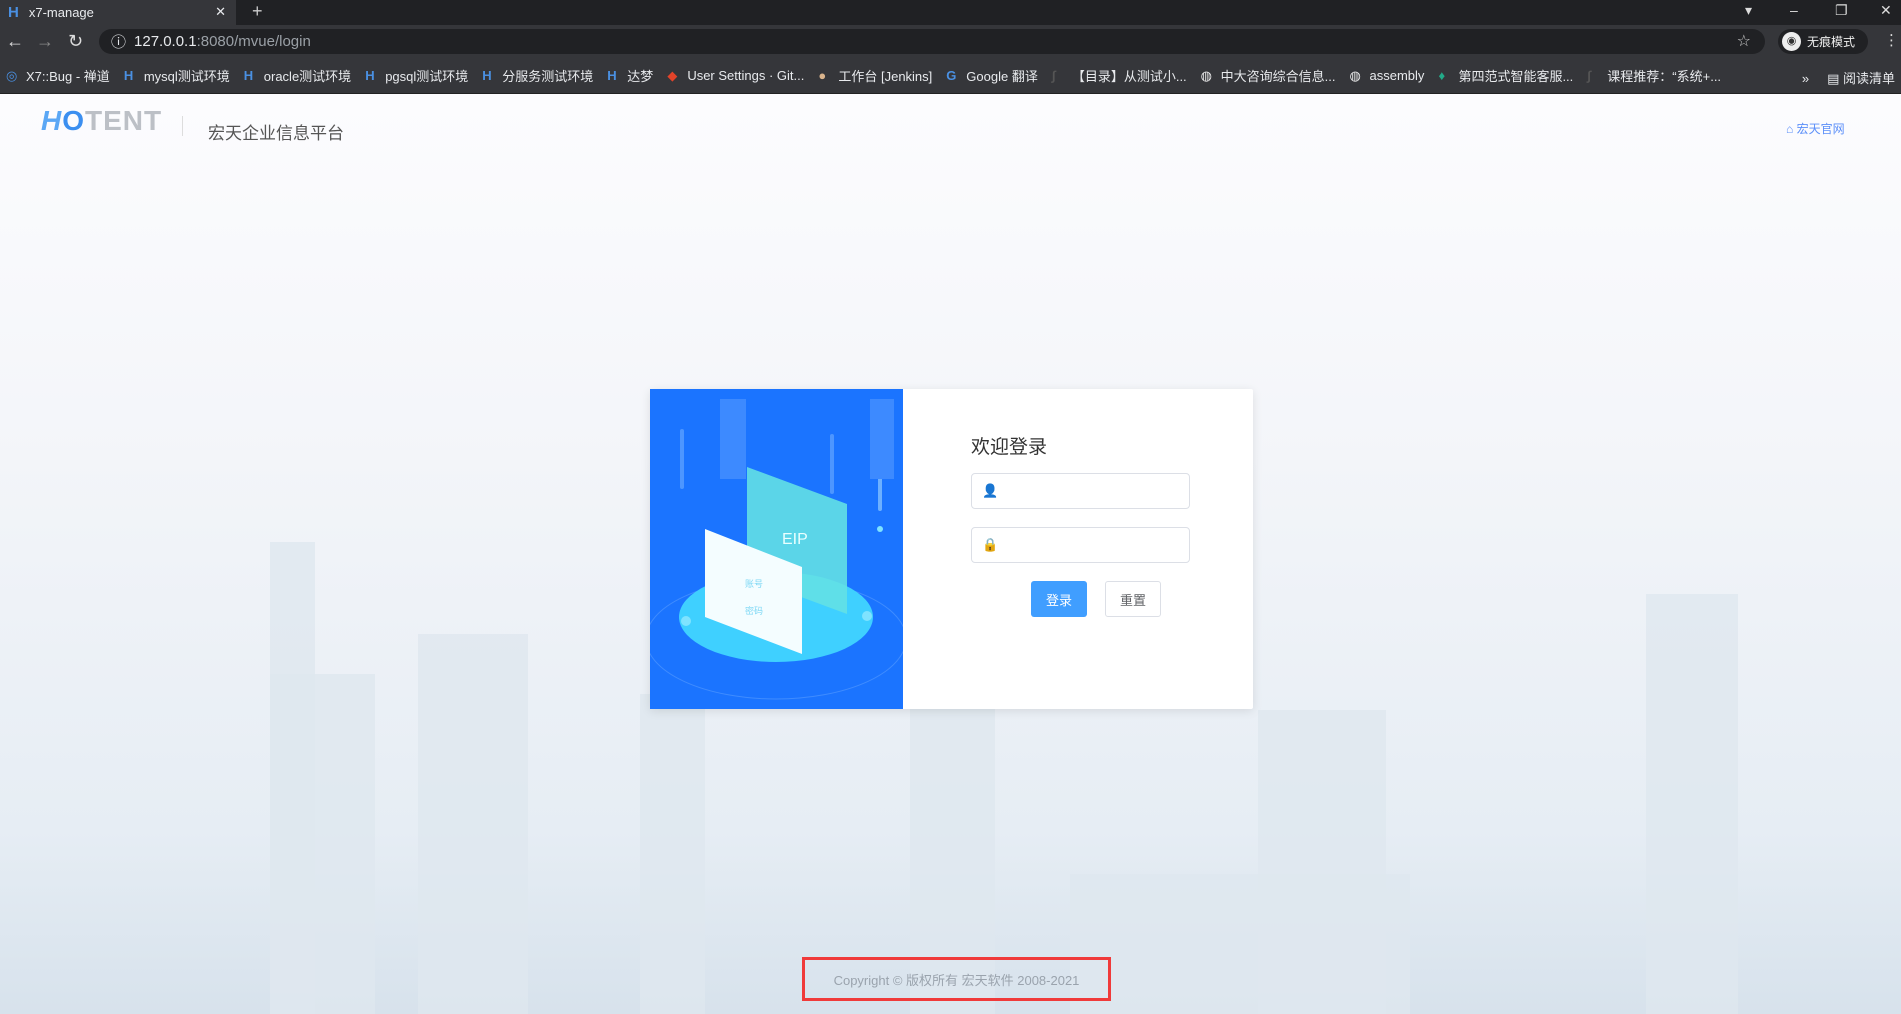  What do you see at coordinates (1841, 10) in the screenshot?
I see `restore-button: ❐` at bounding box center [1841, 10].